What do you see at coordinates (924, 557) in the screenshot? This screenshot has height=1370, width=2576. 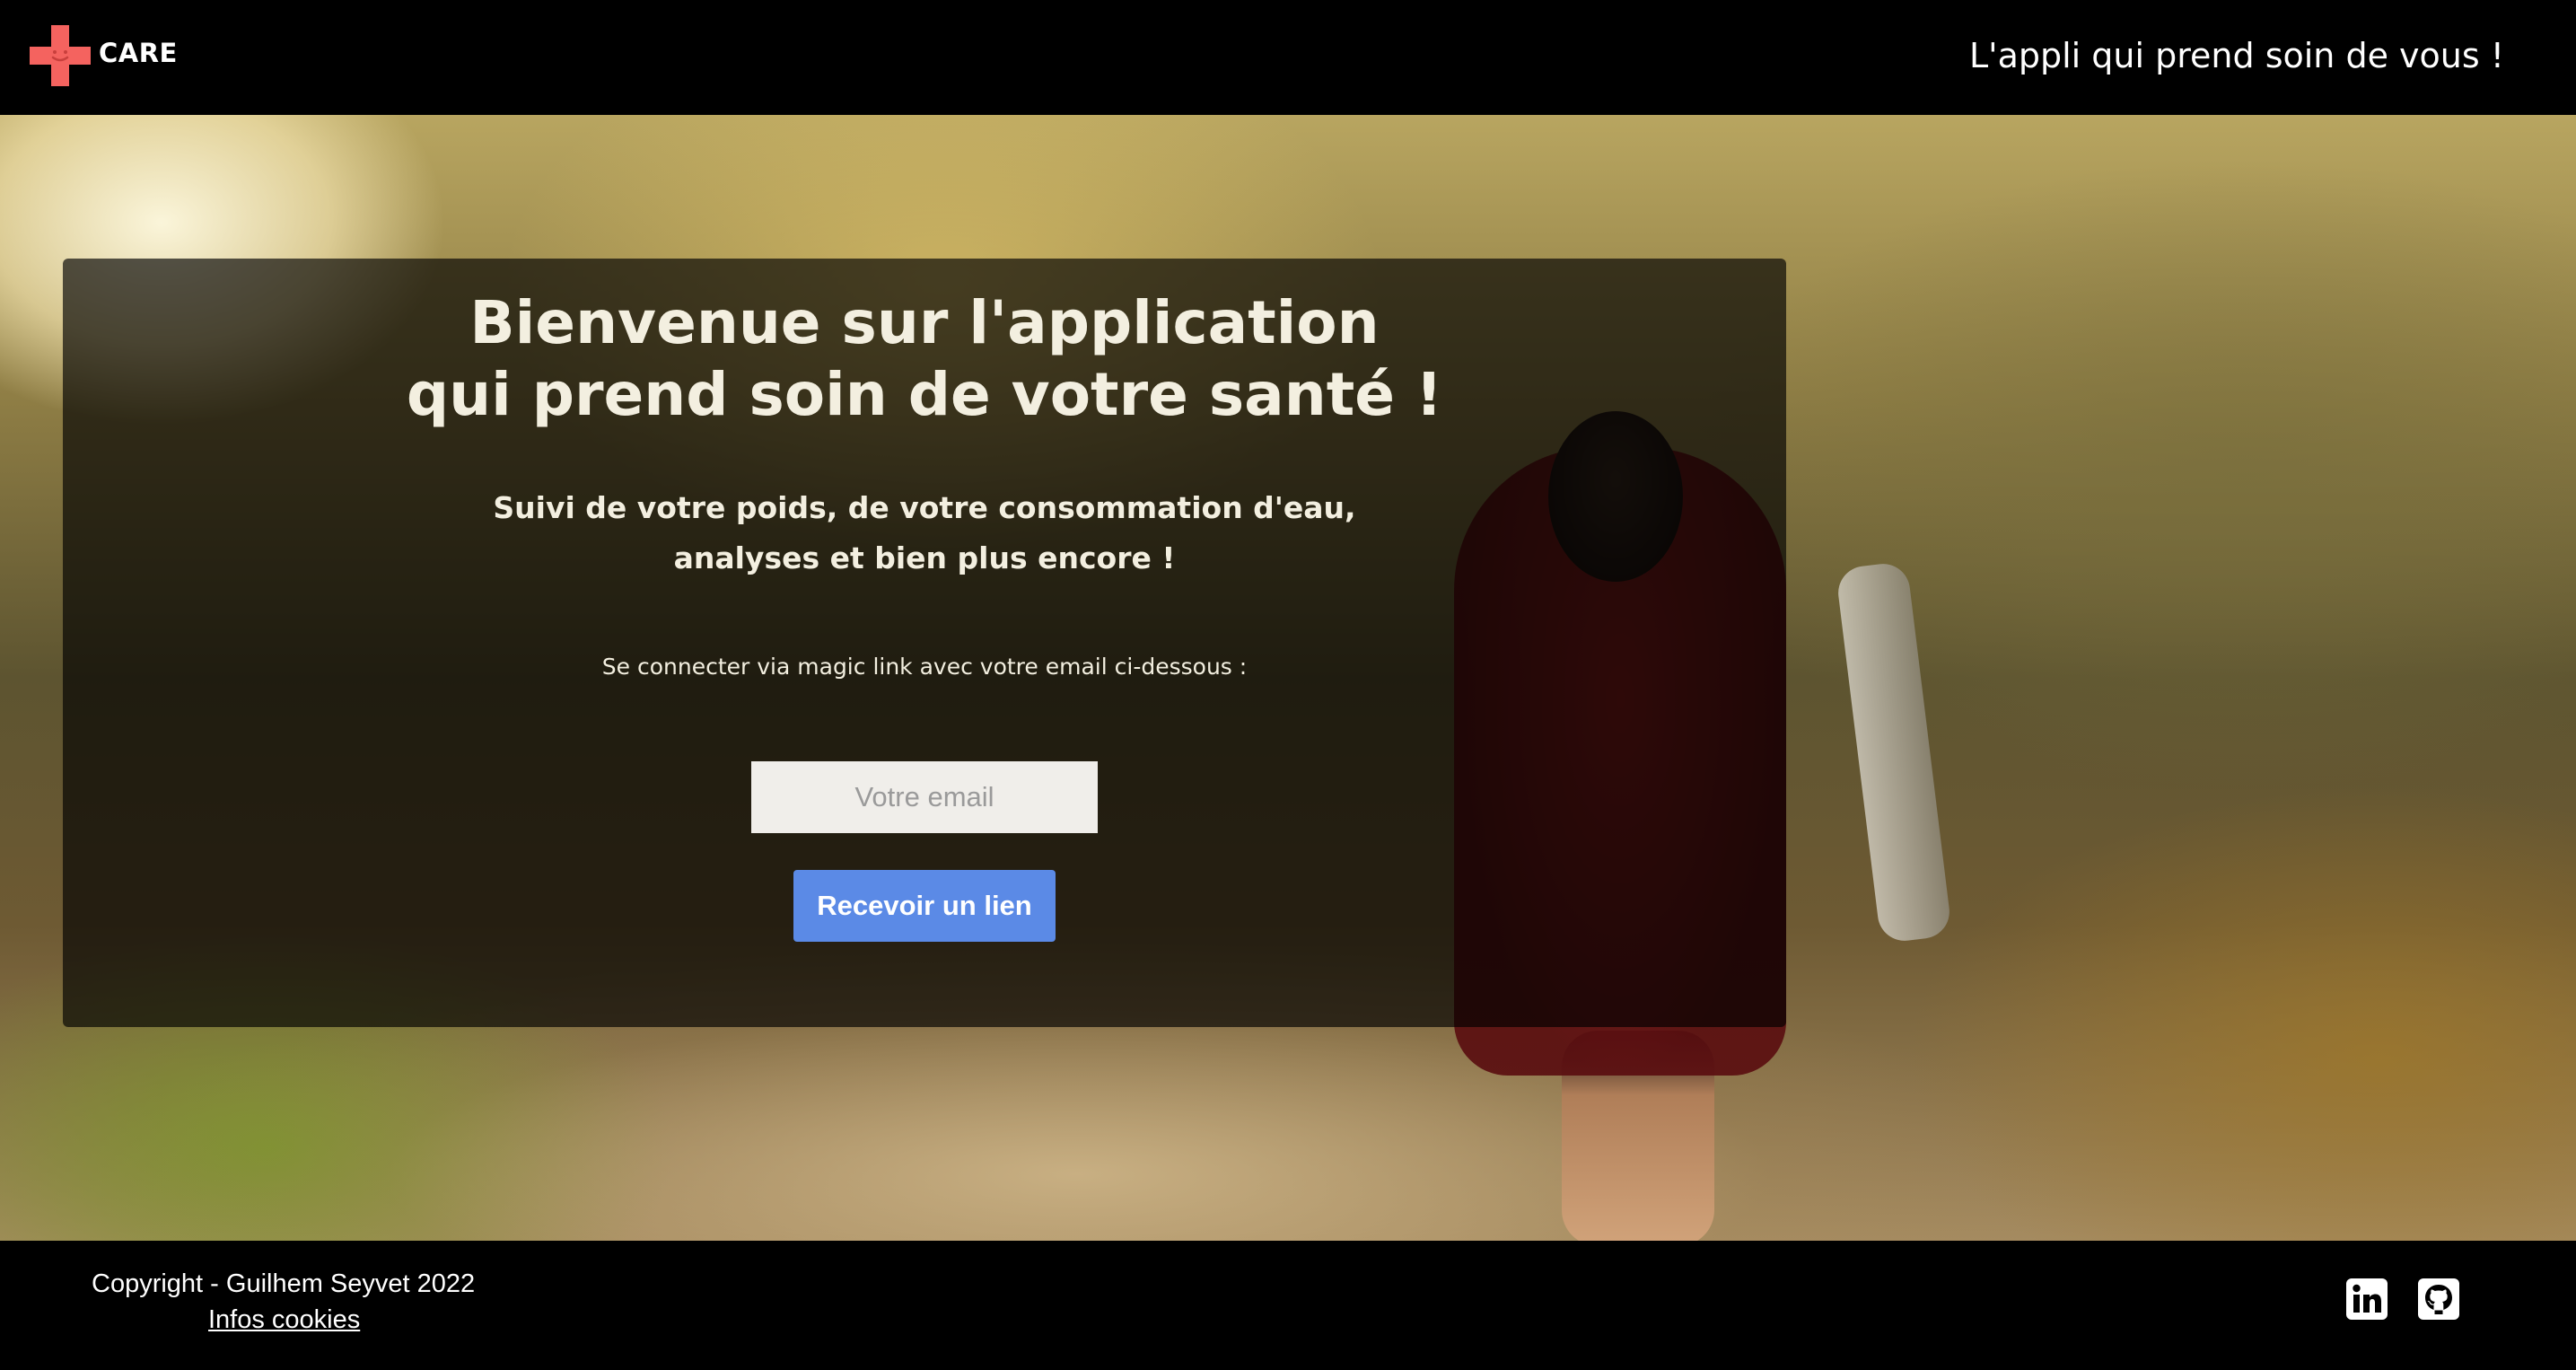 I see `welcome-subtitle-line-2: analyses et bien plus encore !` at bounding box center [924, 557].